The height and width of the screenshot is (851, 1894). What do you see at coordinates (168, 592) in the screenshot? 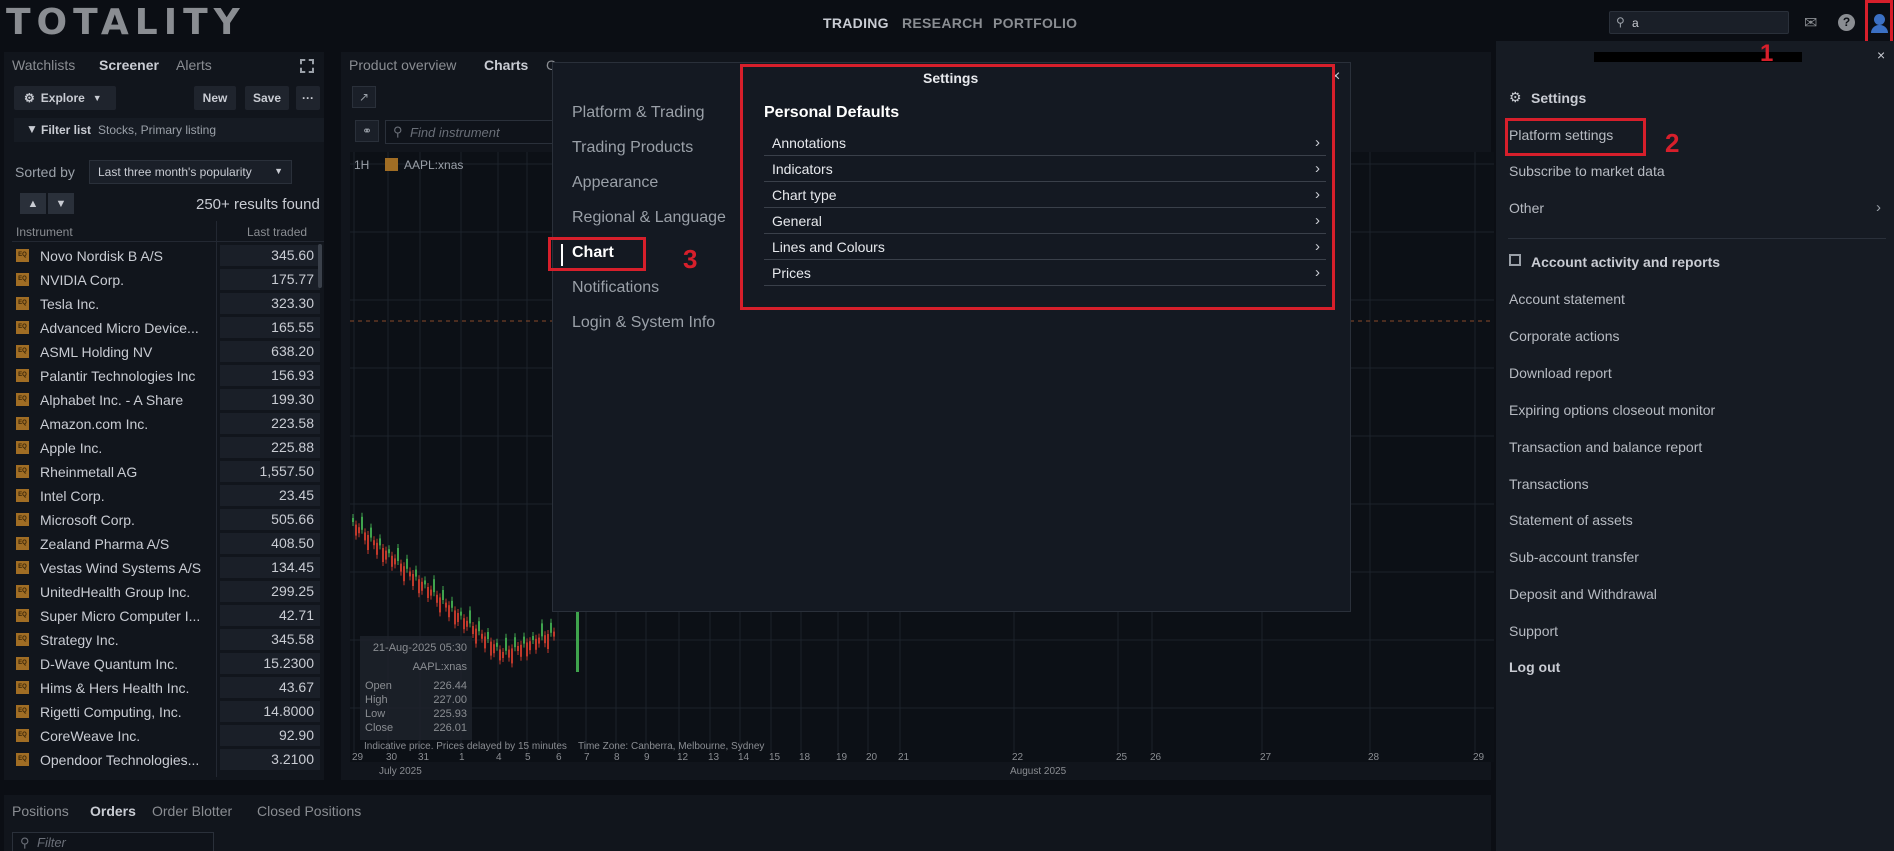
I see `instrument-row: EQ UnitedHealth Group Inc. 299.25` at bounding box center [168, 592].